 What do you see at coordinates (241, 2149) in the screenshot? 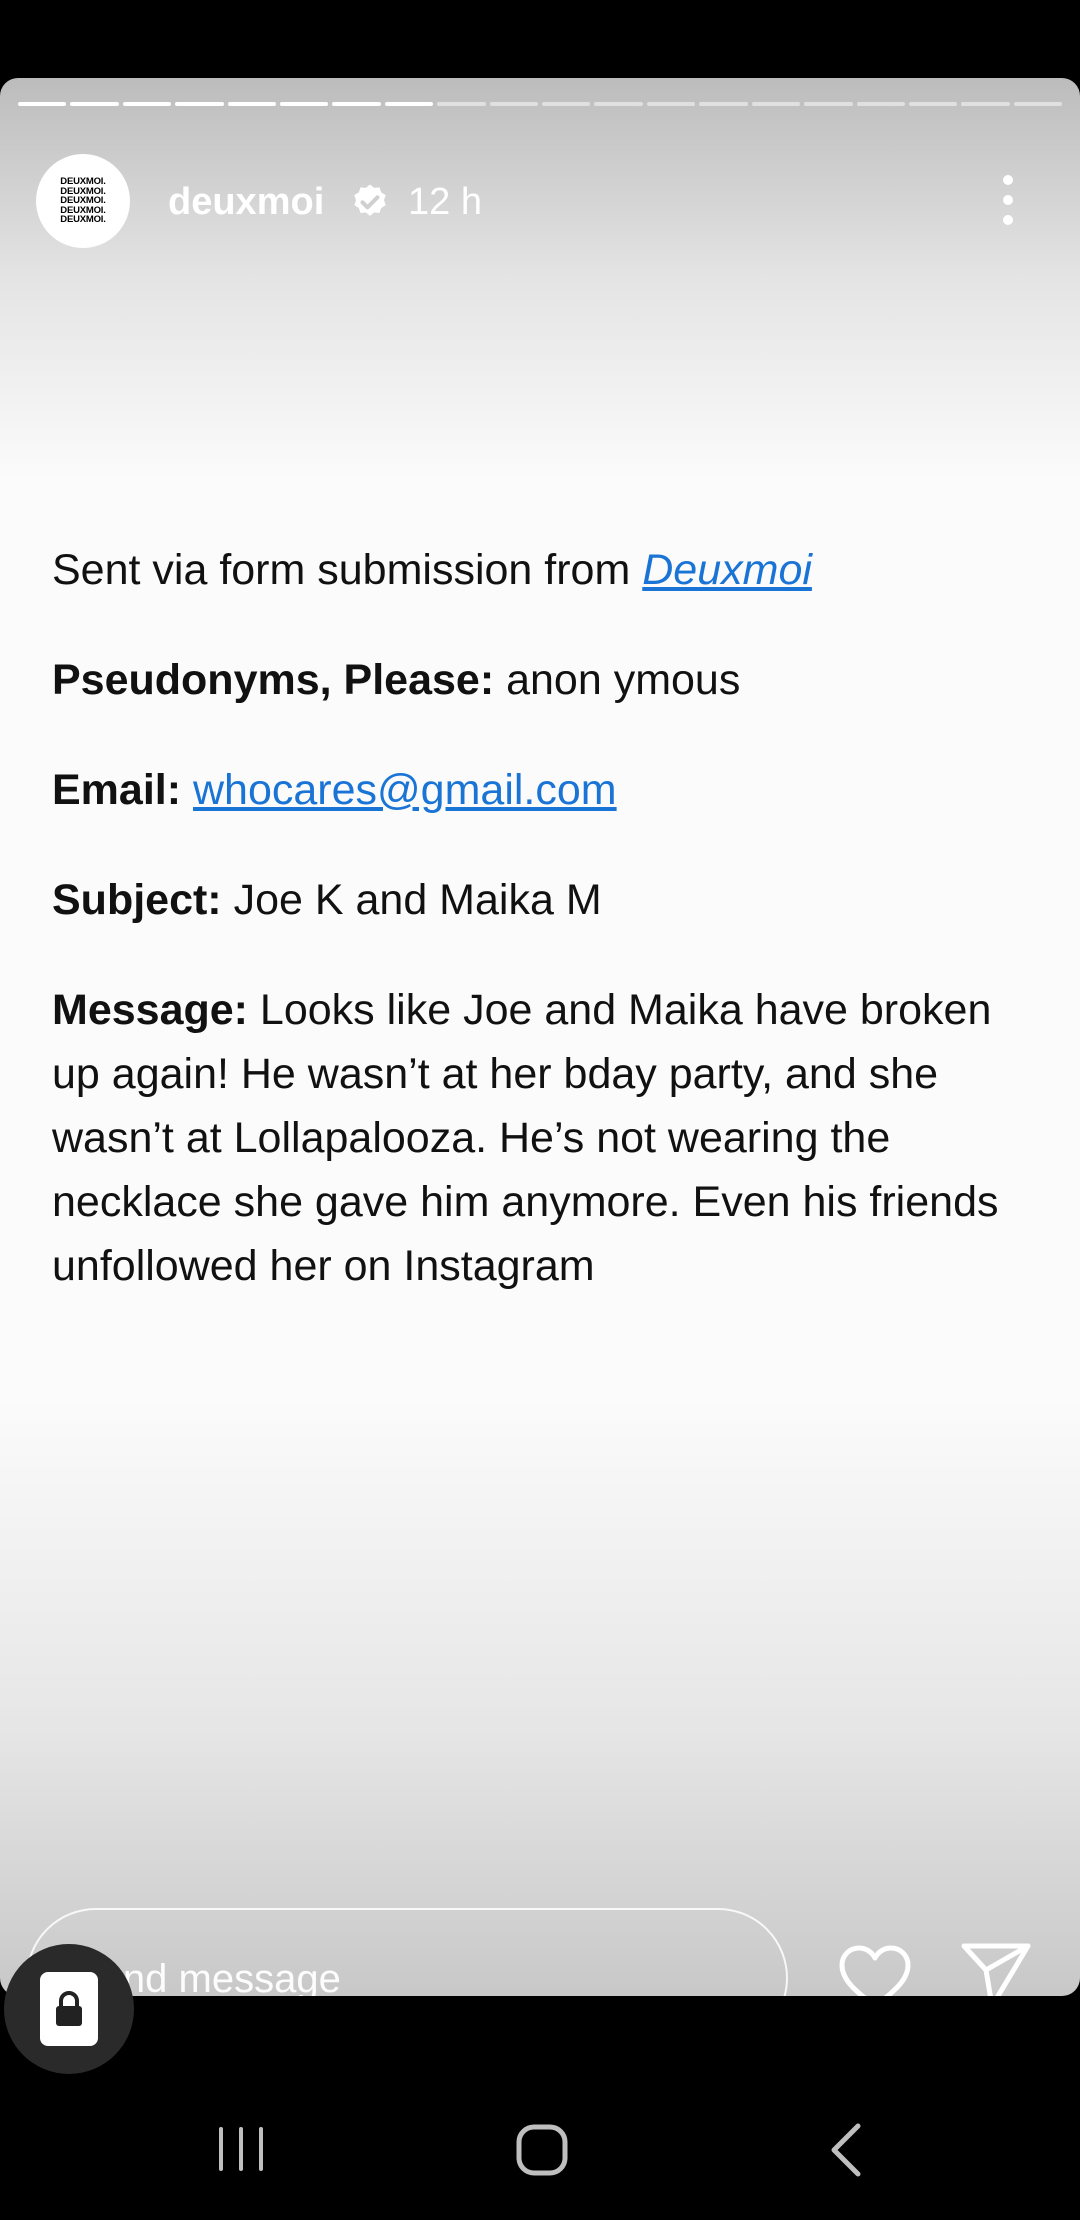
I see `recent-apps-icon` at bounding box center [241, 2149].